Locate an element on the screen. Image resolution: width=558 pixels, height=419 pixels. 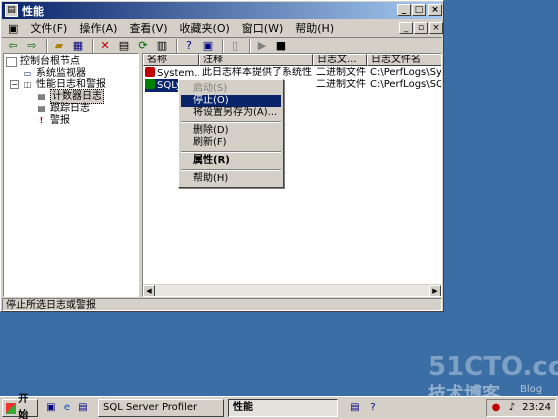
mdi-close-button: × is located at coordinates (436, 28).